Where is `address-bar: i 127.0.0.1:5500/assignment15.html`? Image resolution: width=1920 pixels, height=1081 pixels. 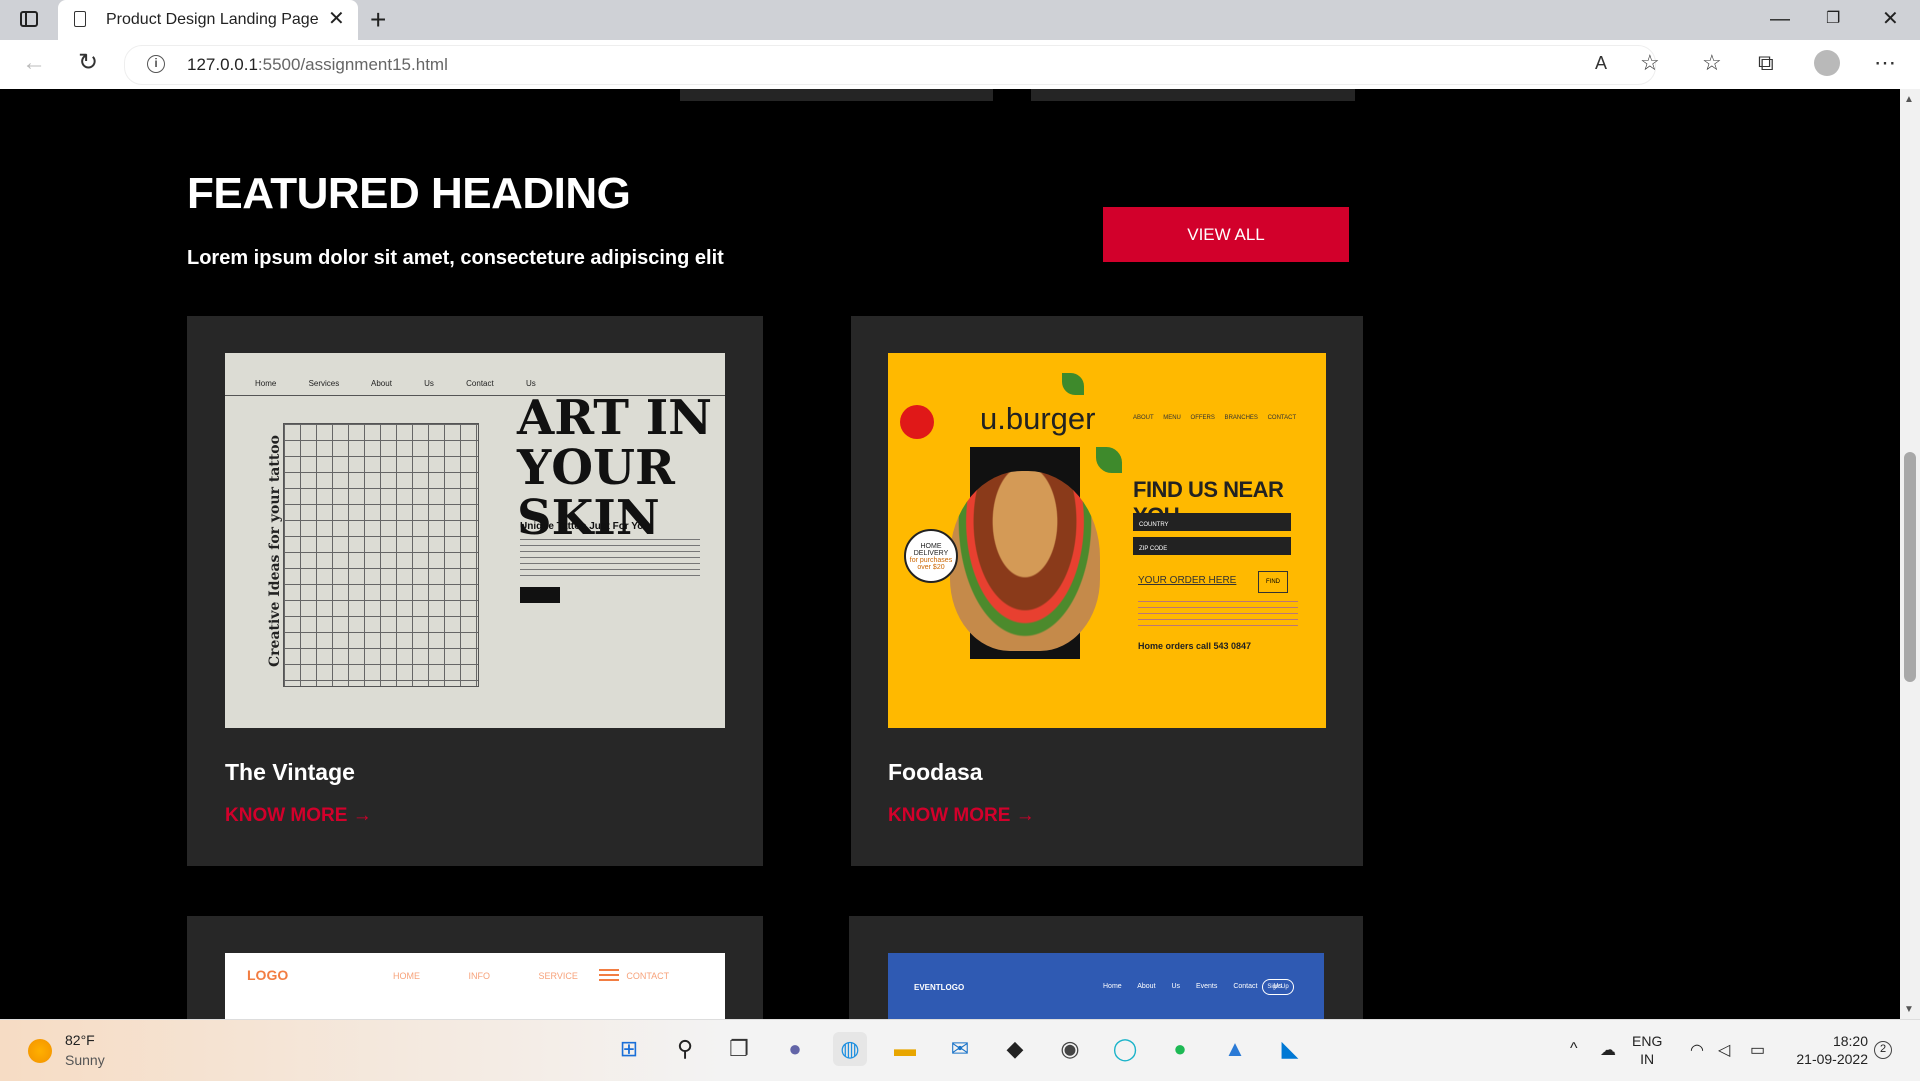
address-bar: i 127.0.0.1:5500/assignment15.html is located at coordinates (890, 65).